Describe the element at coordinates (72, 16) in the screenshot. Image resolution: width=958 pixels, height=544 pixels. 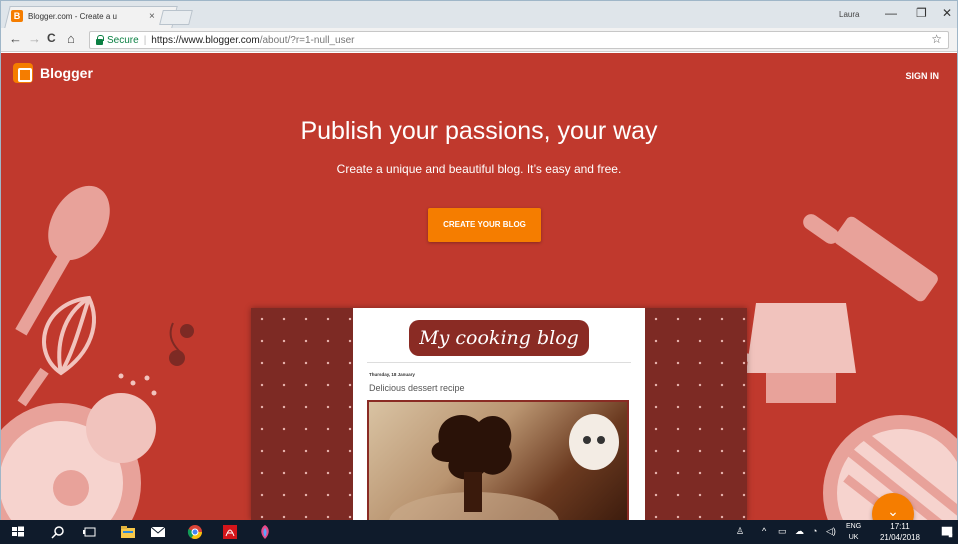
I see `tab-title: Blogger.com - Create a u` at that location.